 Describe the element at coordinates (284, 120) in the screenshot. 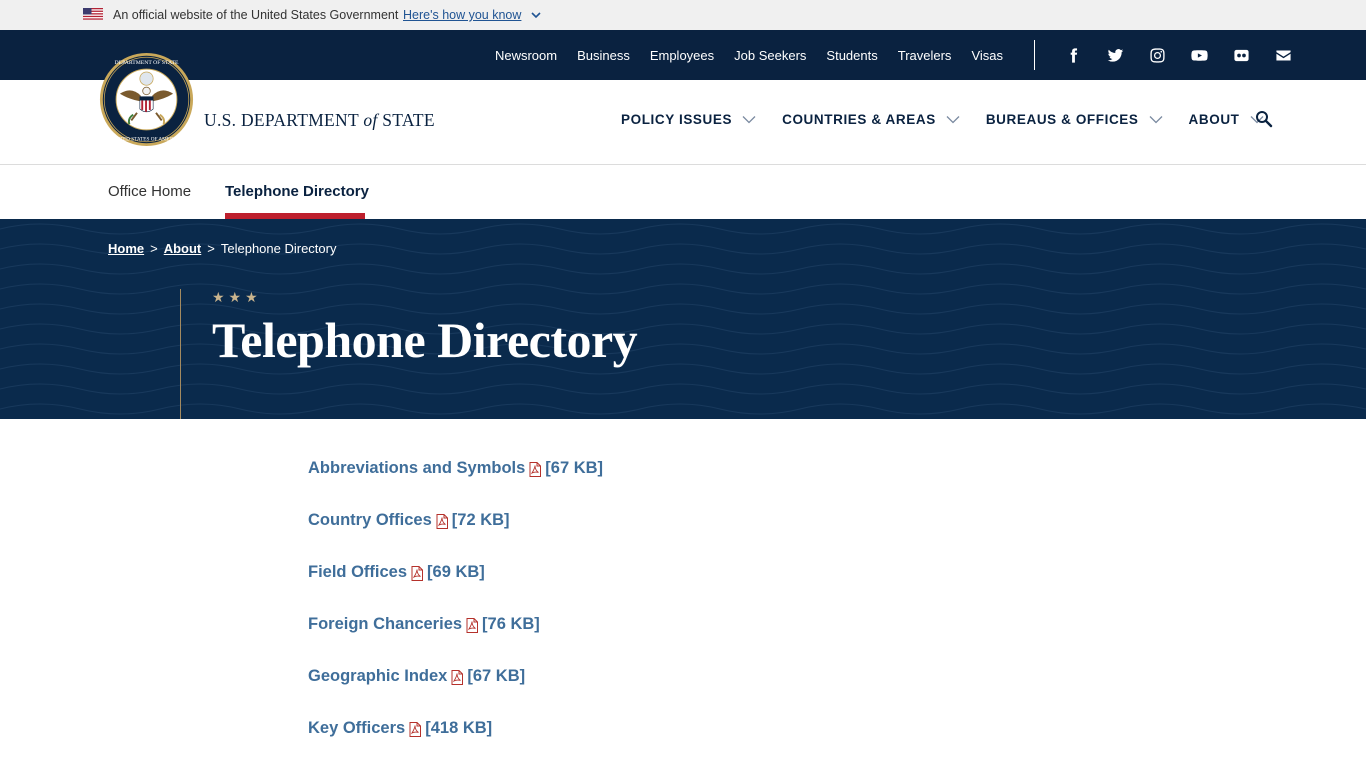

I see `dept-name-prefix: U.S. DEPARTMENT` at that location.